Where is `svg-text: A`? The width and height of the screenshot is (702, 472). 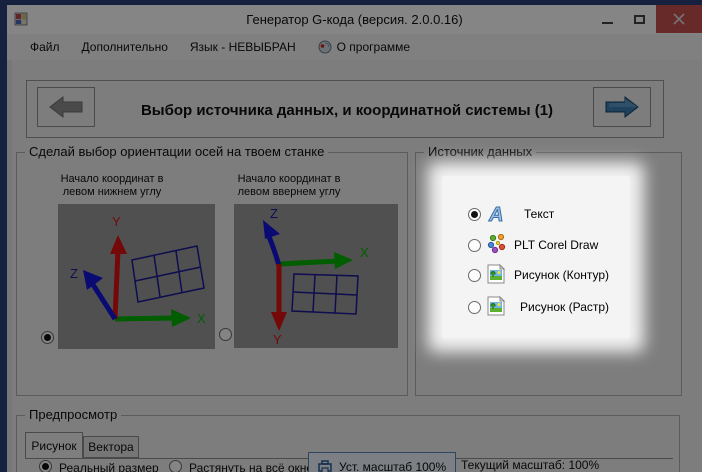
svg-text: A is located at coordinates (495, 214).